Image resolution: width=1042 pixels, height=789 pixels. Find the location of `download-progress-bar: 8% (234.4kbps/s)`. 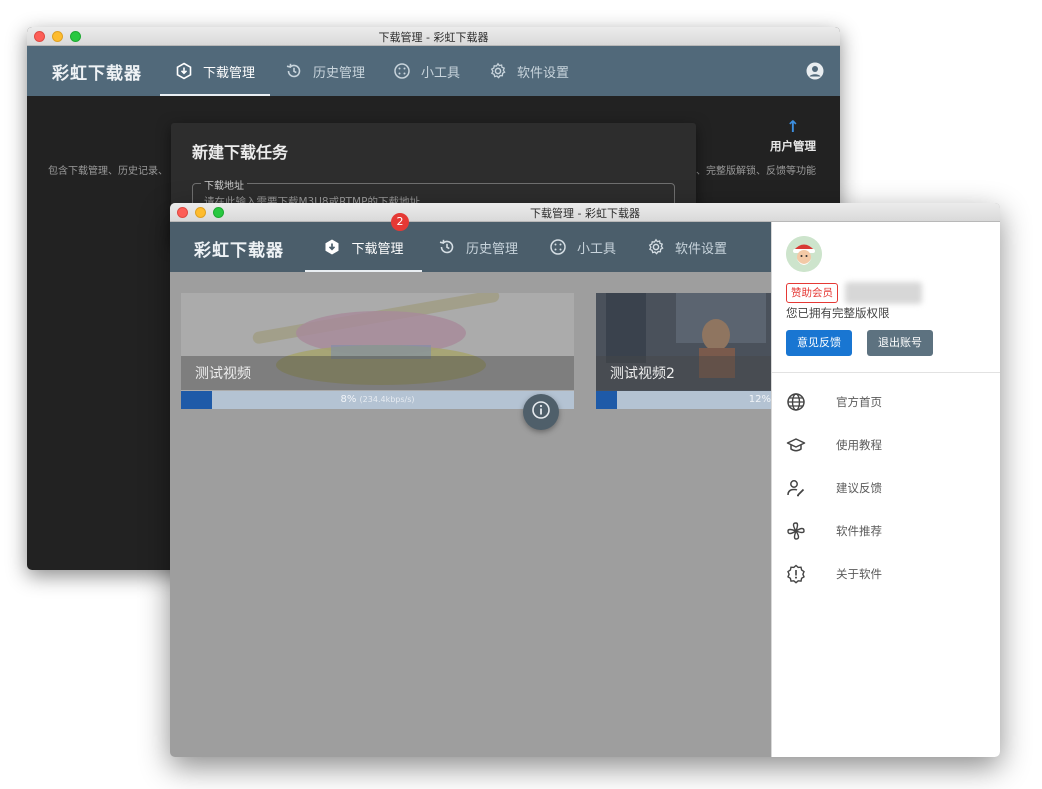

download-progress-bar: 8% (234.4kbps/s) is located at coordinates (377, 400).